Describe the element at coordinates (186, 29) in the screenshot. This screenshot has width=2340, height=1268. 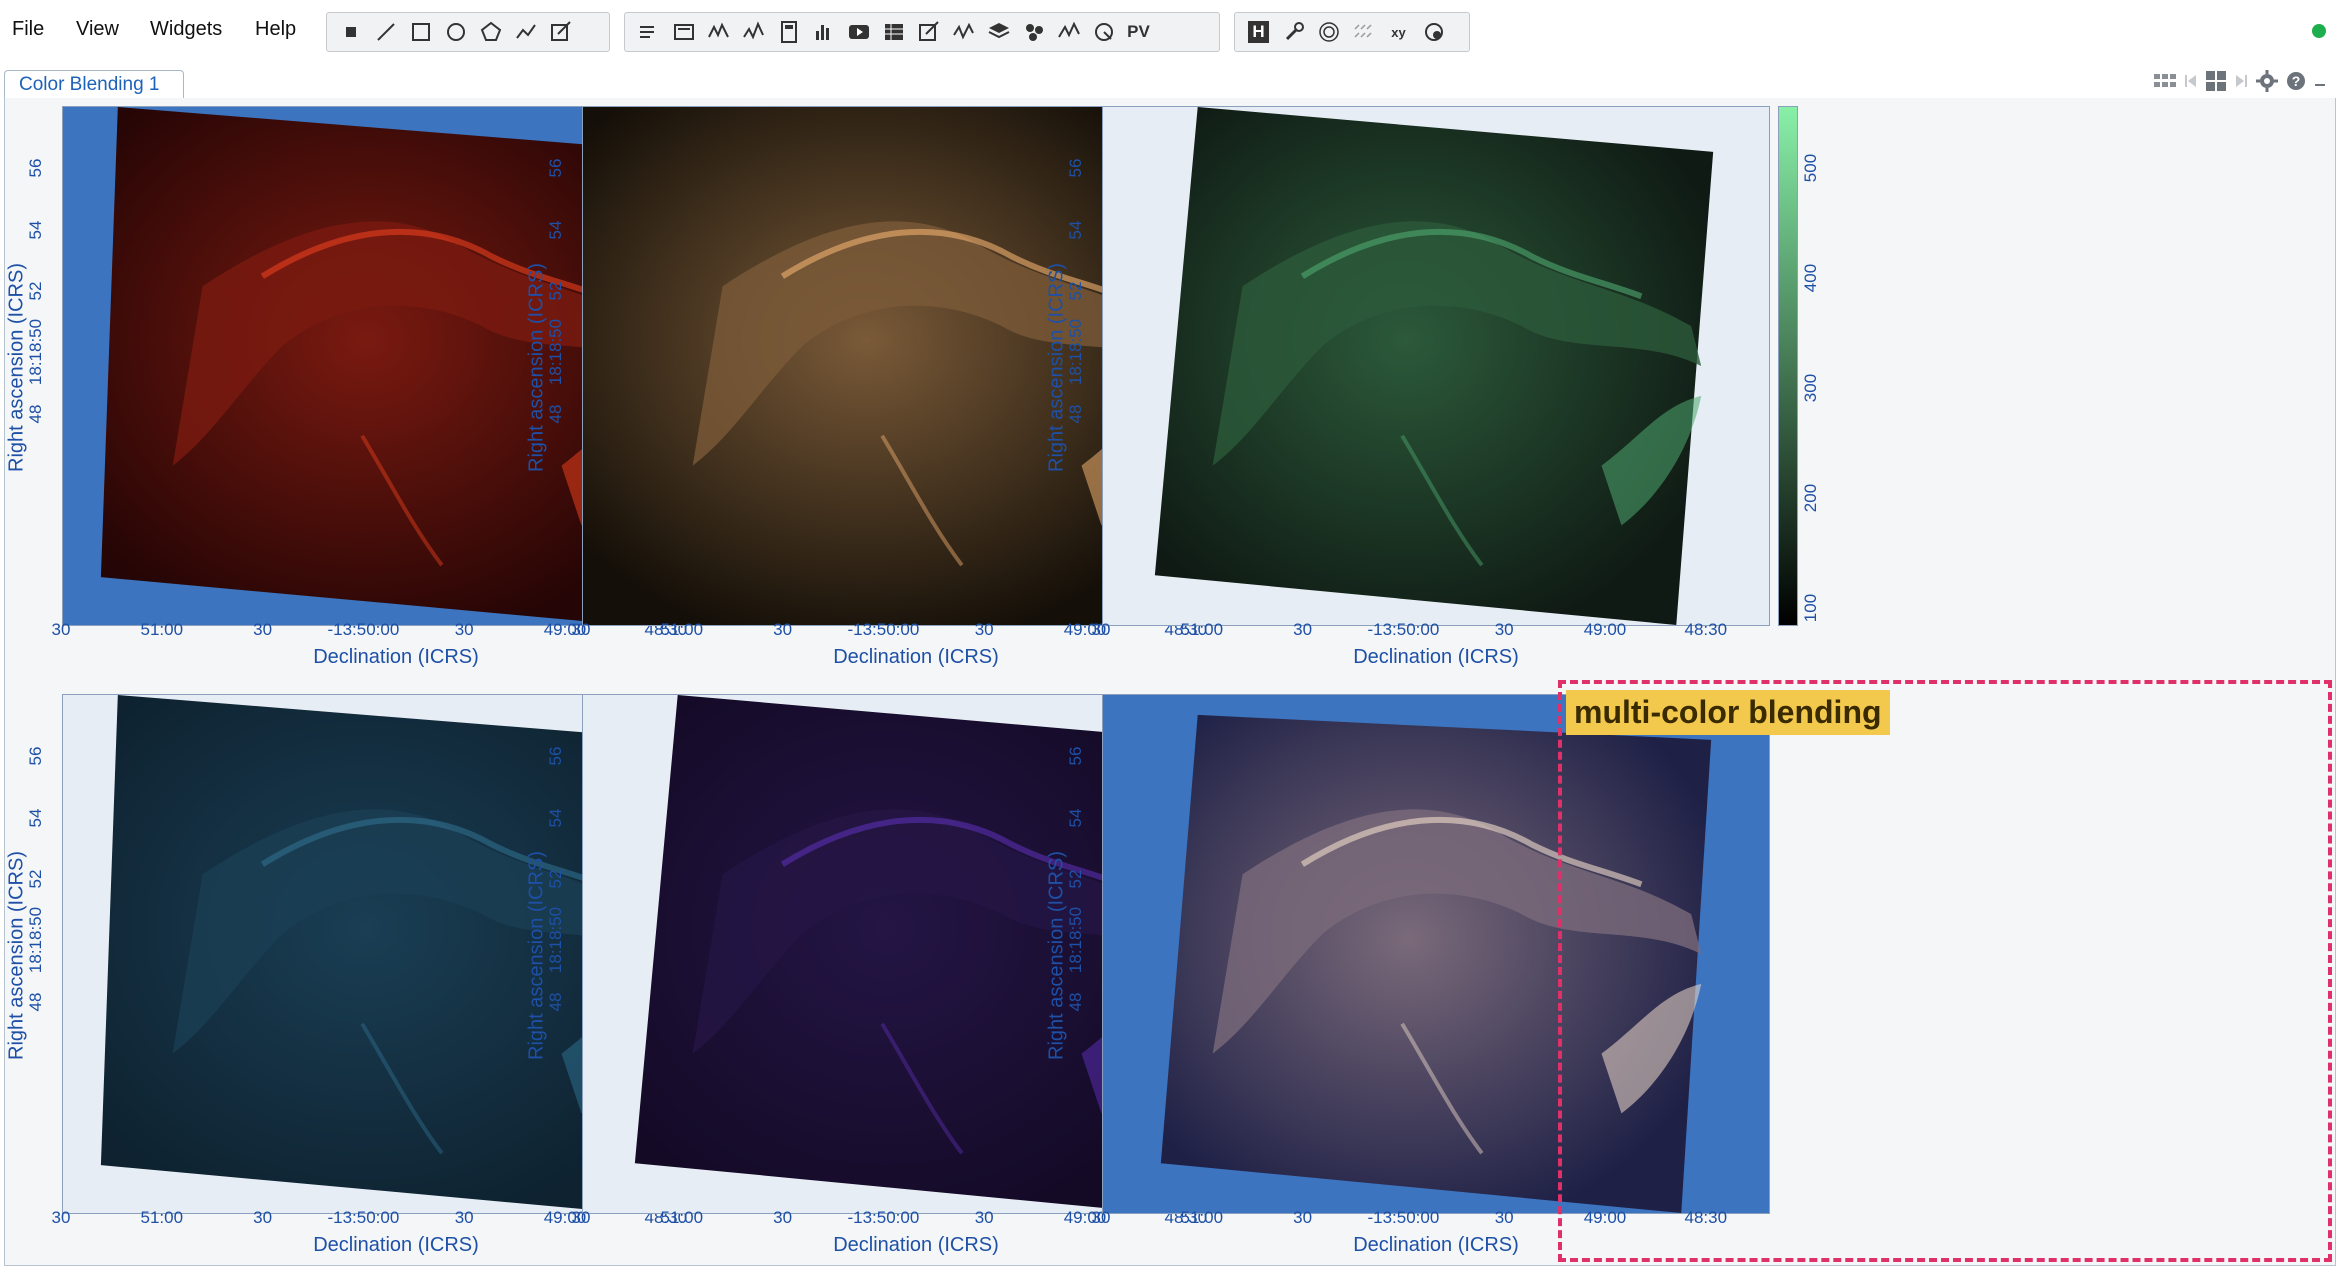
I see `menu-widgets: Widgets` at that location.